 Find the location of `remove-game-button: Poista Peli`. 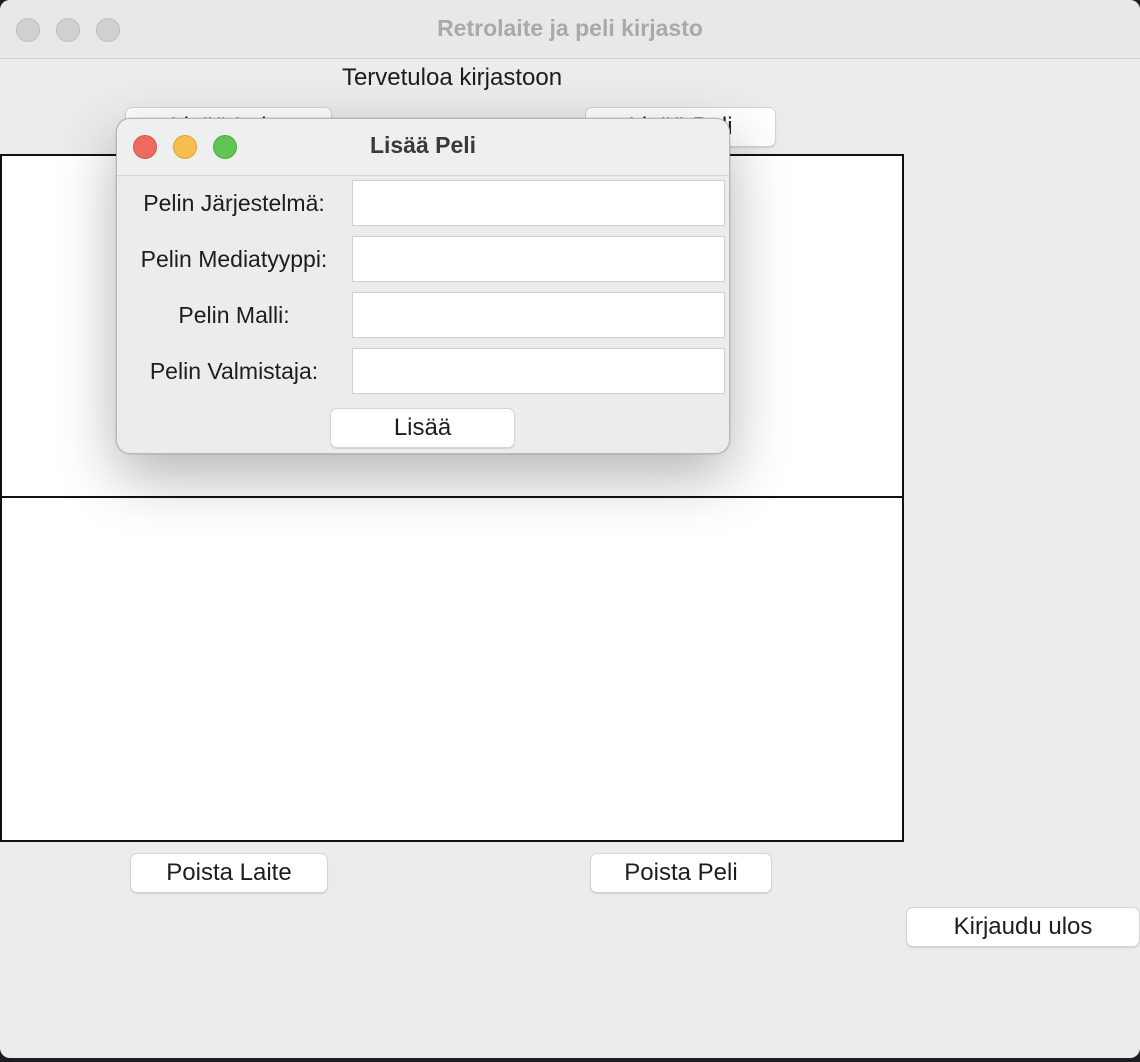

remove-game-button: Poista Peli is located at coordinates (681, 873).